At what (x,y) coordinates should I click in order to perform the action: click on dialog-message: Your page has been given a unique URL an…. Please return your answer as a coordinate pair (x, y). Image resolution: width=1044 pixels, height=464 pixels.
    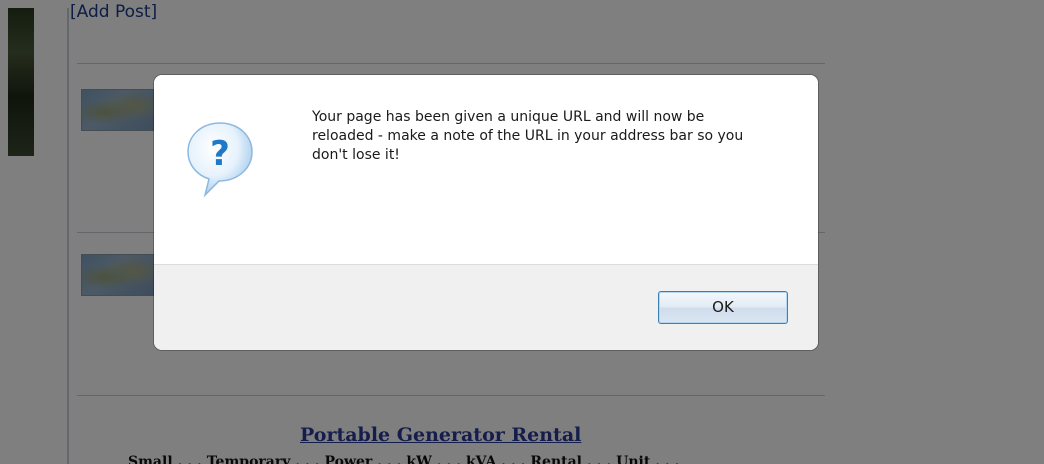
    Looking at the image, I should click on (528, 136).